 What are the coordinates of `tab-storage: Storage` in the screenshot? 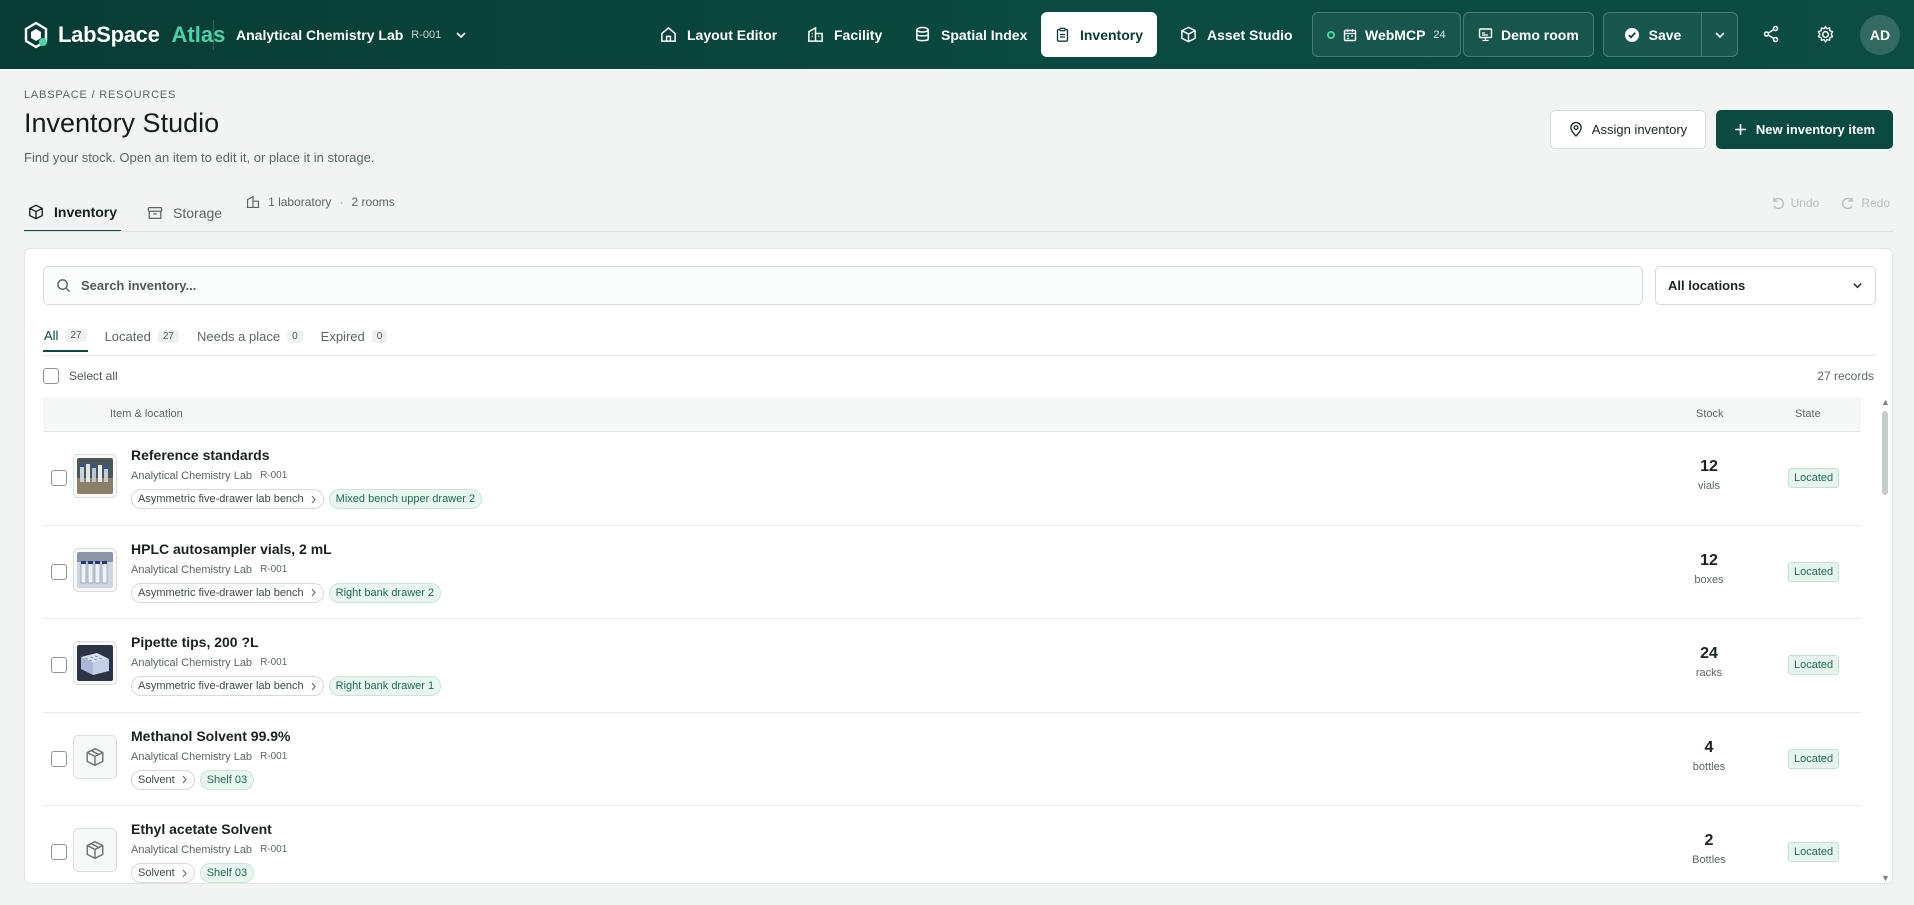 It's located at (184, 209).